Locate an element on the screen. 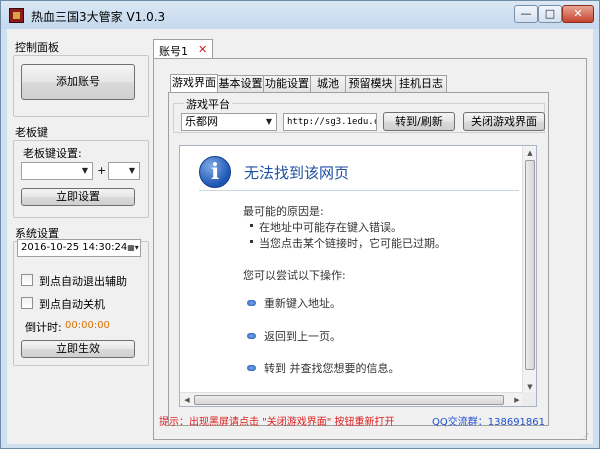 The height and width of the screenshot is (449, 600). boss-key-modifier-select: ▼ is located at coordinates (57, 171).